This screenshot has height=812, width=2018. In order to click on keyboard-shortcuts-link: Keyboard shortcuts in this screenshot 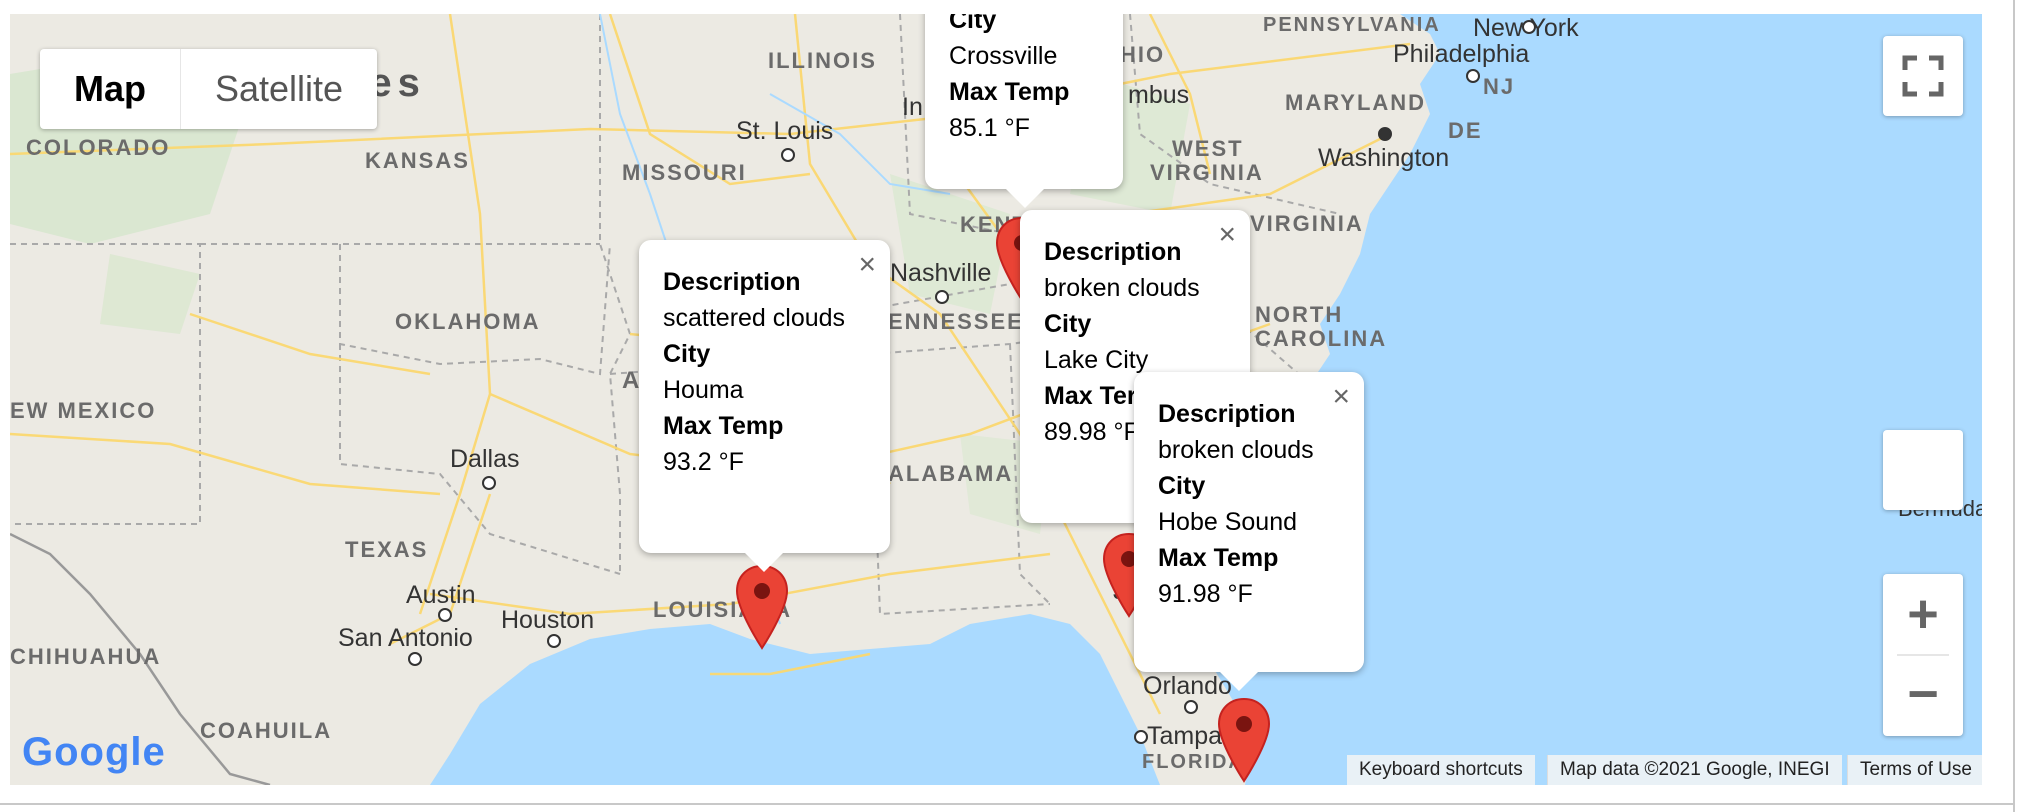, I will do `click(1441, 770)`.